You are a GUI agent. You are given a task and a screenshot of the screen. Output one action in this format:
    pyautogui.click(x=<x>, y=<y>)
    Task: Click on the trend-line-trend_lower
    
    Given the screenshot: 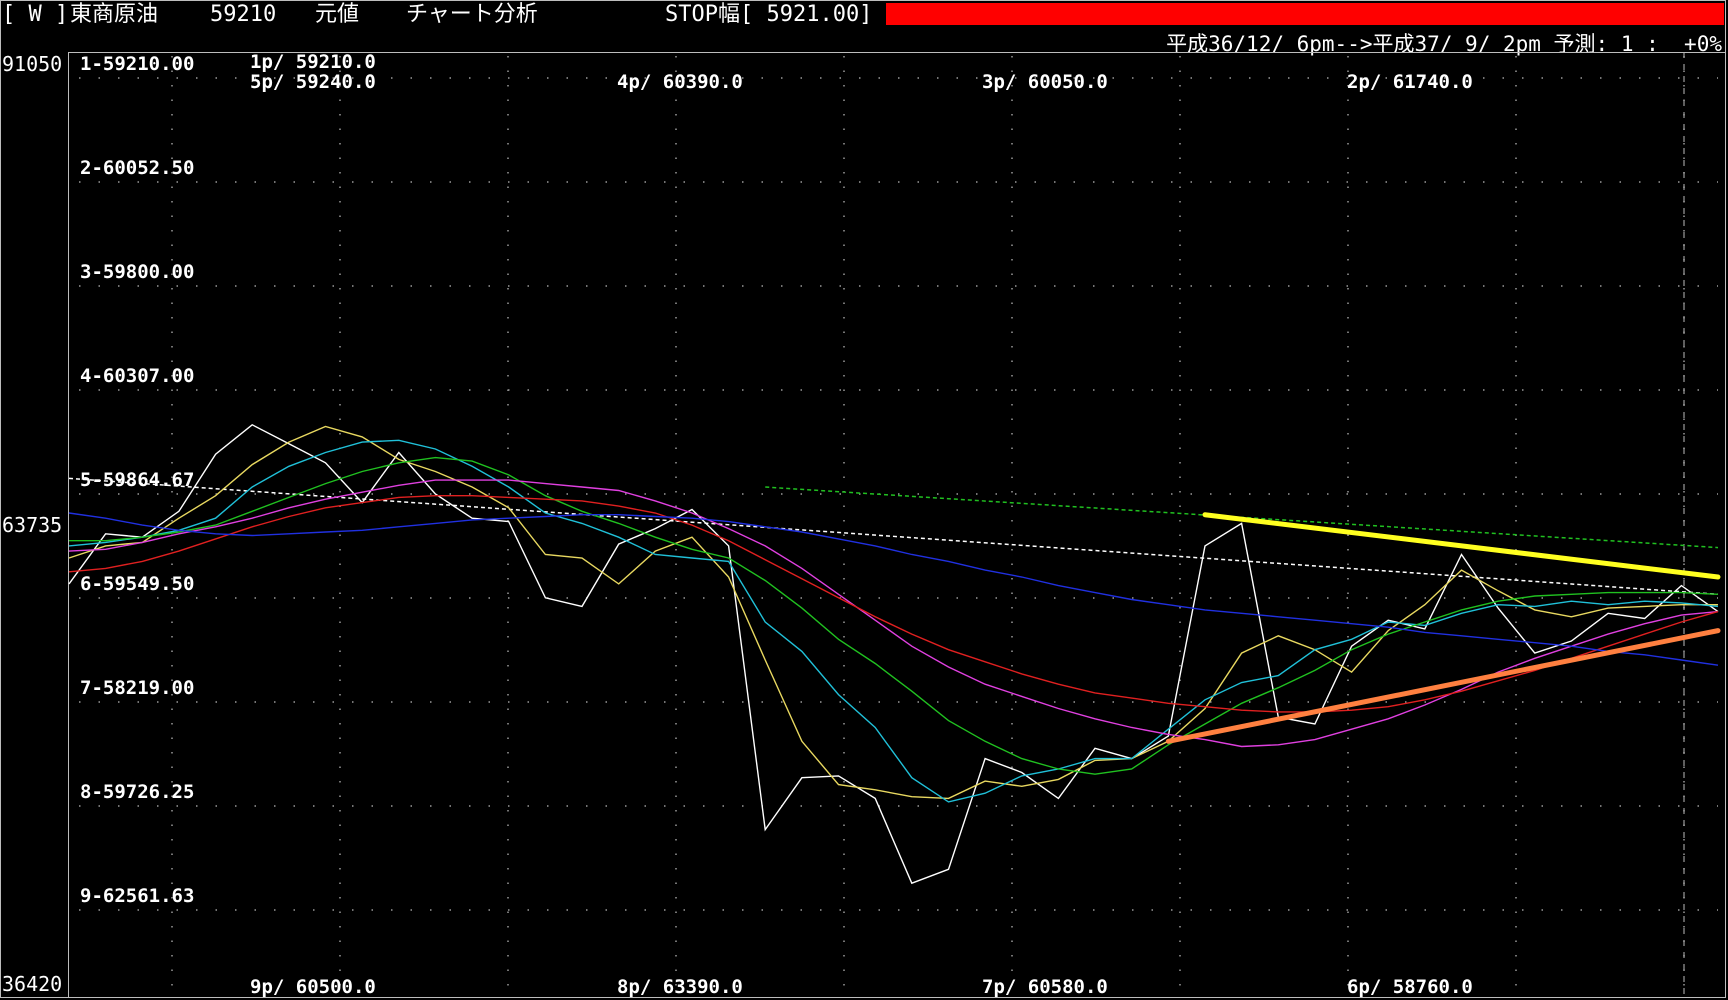 What is the action you would take?
    pyautogui.click(x=1443, y=686)
    